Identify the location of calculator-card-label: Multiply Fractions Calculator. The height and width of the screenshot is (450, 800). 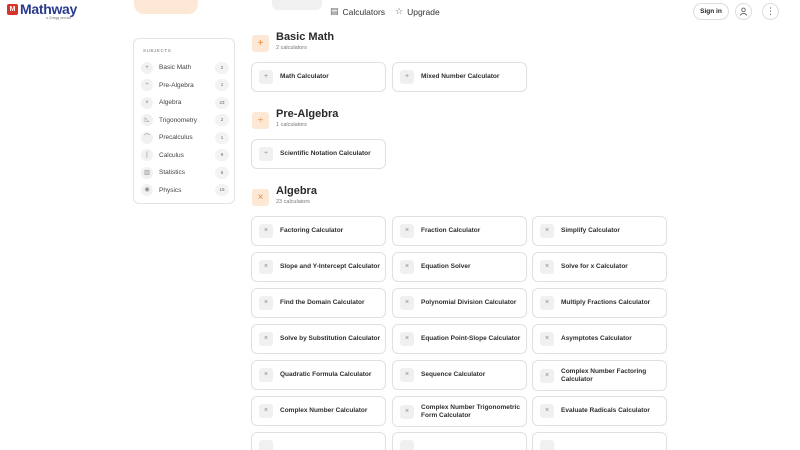
(606, 302).